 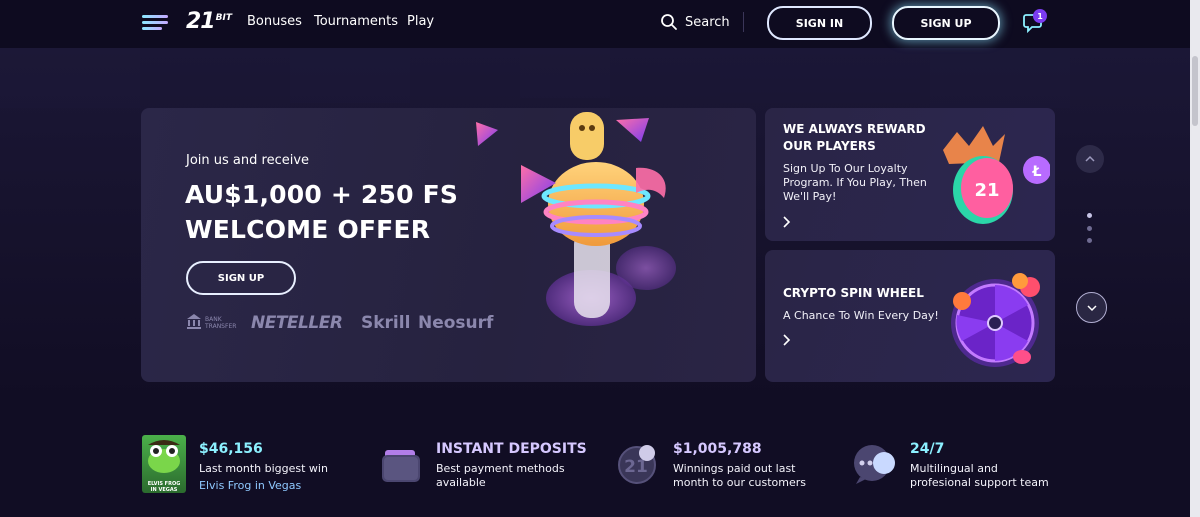 I want to click on chevron-up-icon, so click(x=1090, y=158).